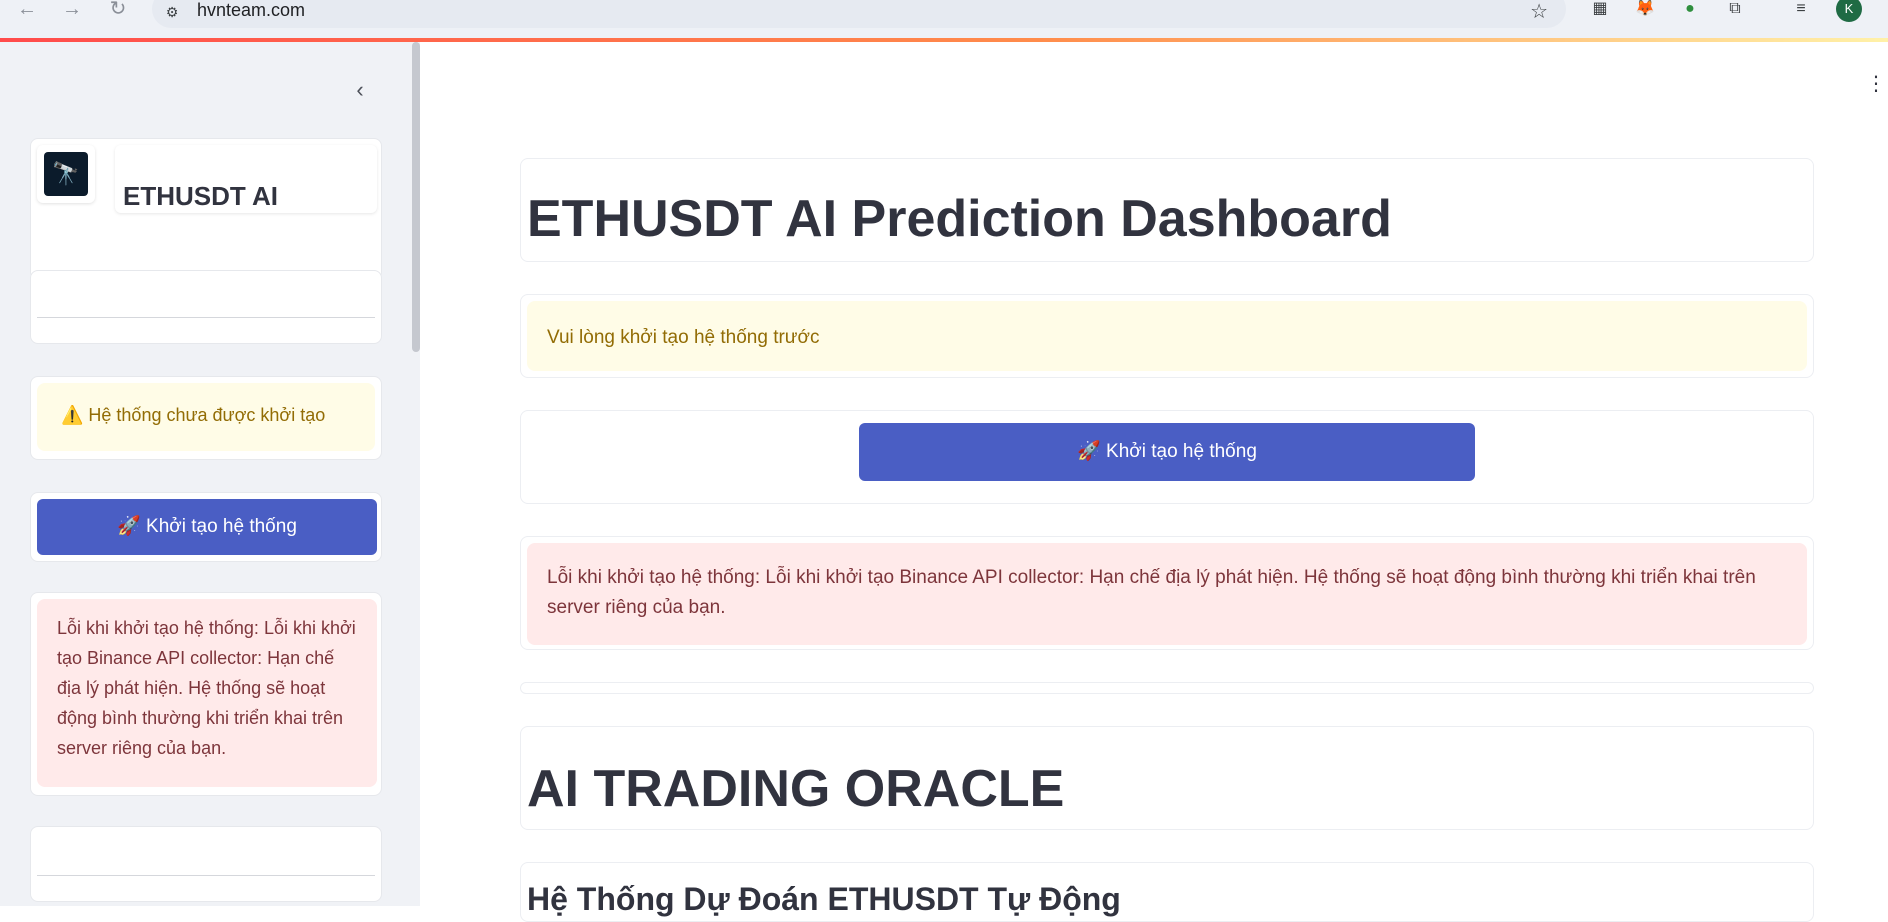  I want to click on subtitle: Hệ Thống Dự Đoán ETHUSDT Tự Động, so click(824, 899).